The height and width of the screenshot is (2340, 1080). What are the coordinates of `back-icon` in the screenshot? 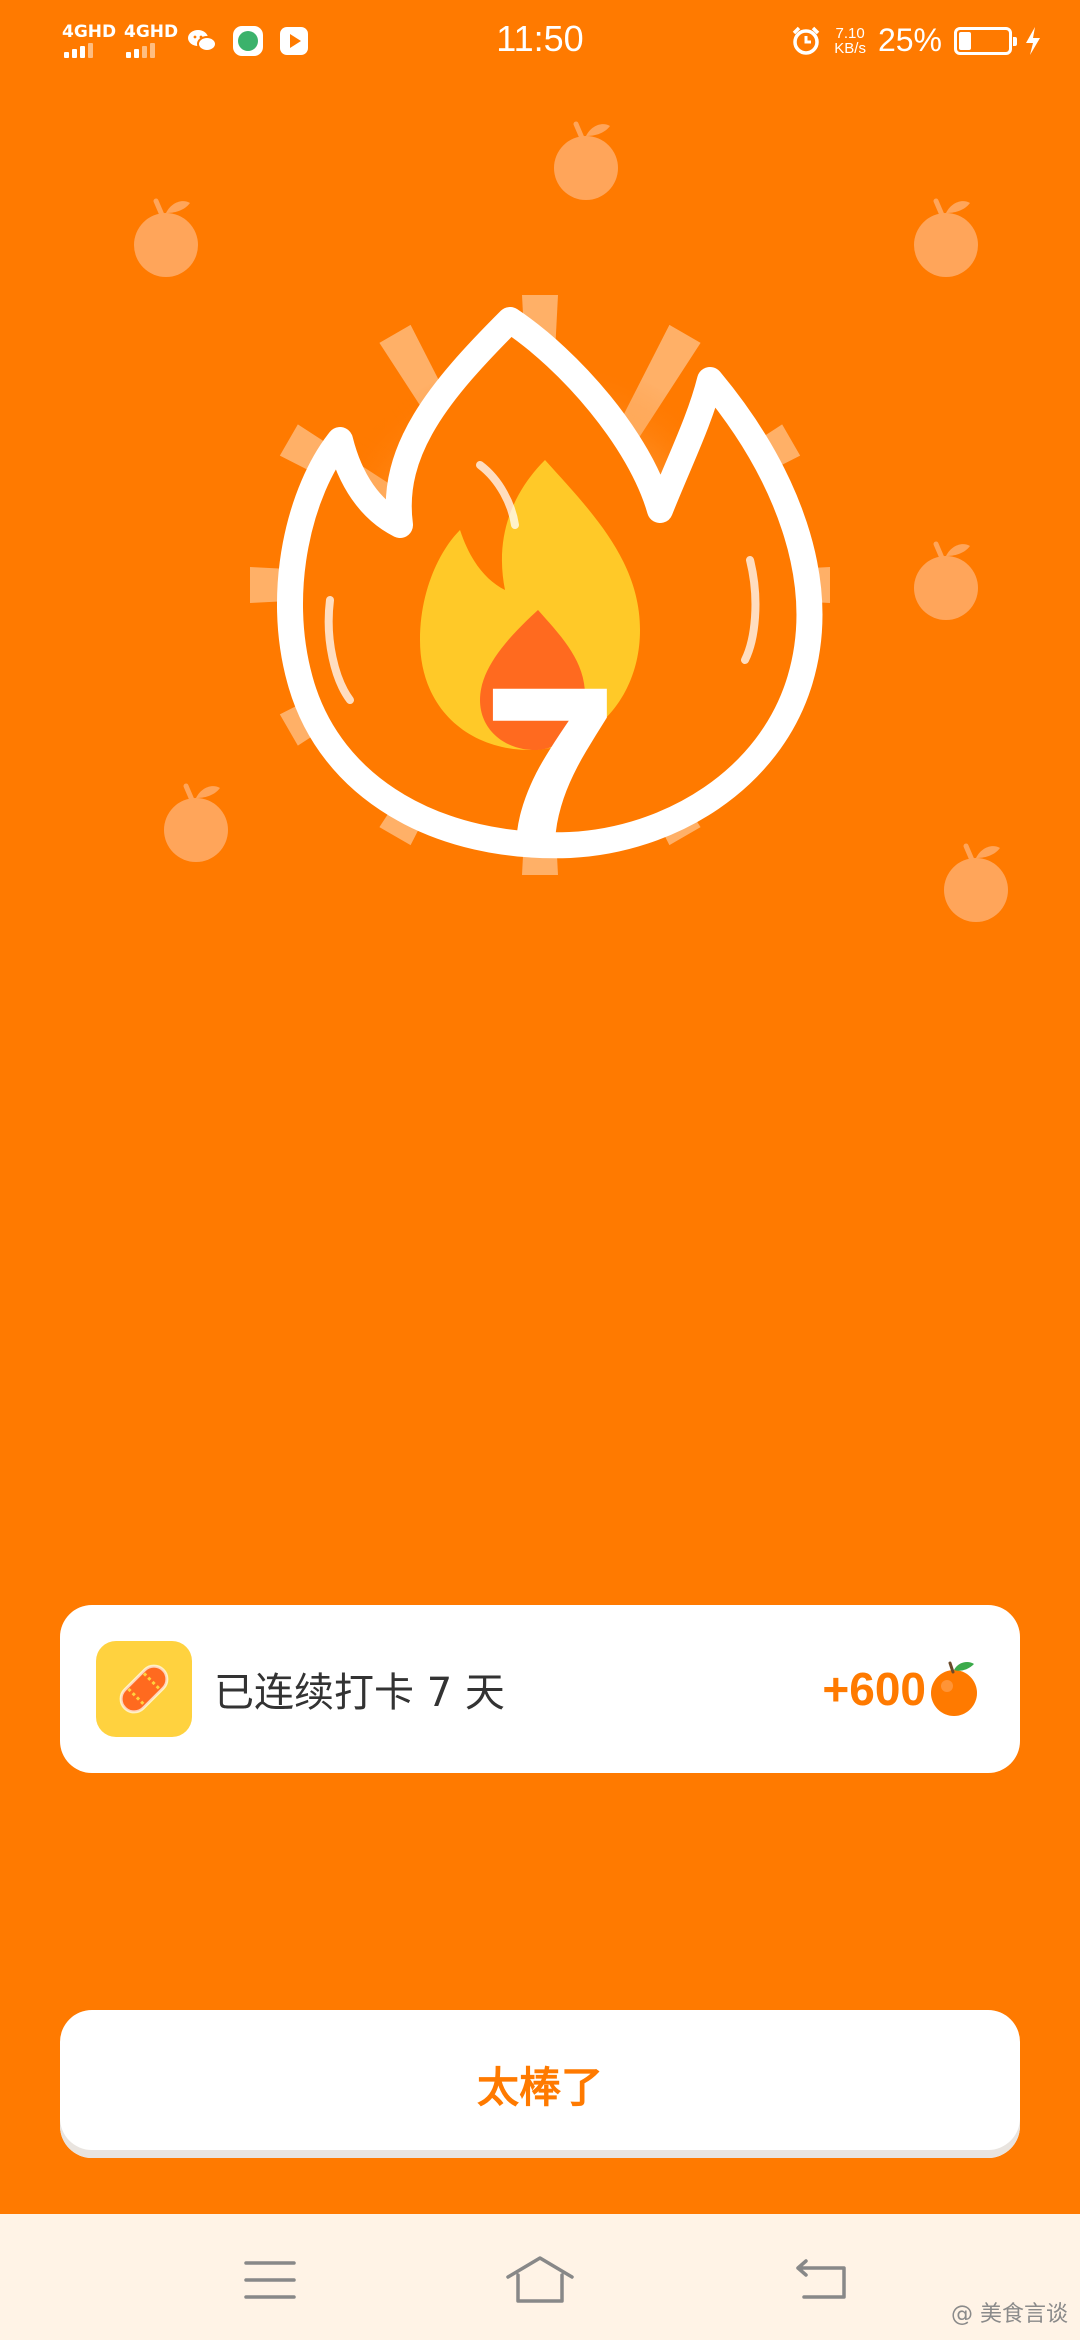 It's located at (821, 2279).